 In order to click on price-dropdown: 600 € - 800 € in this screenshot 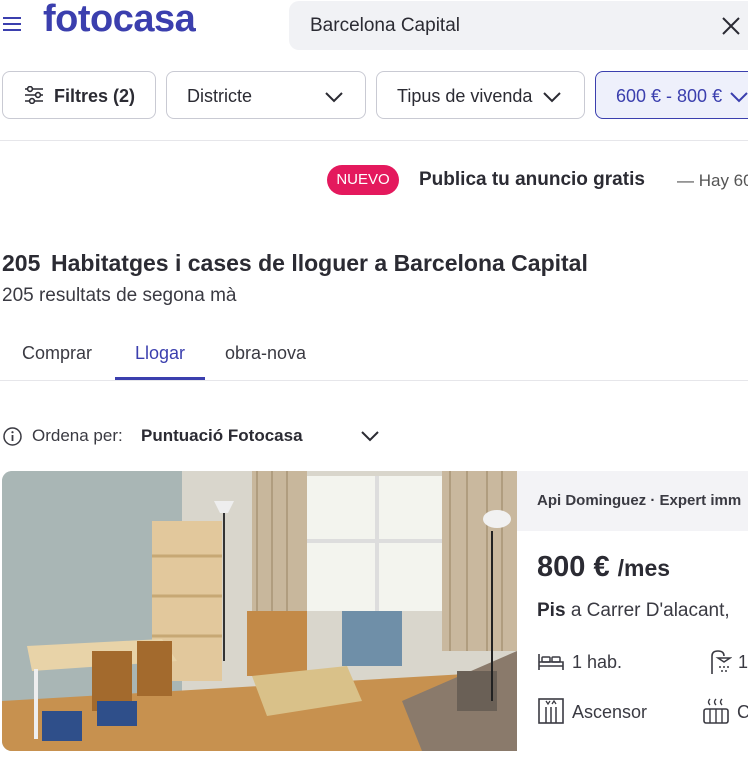, I will do `click(671, 95)`.